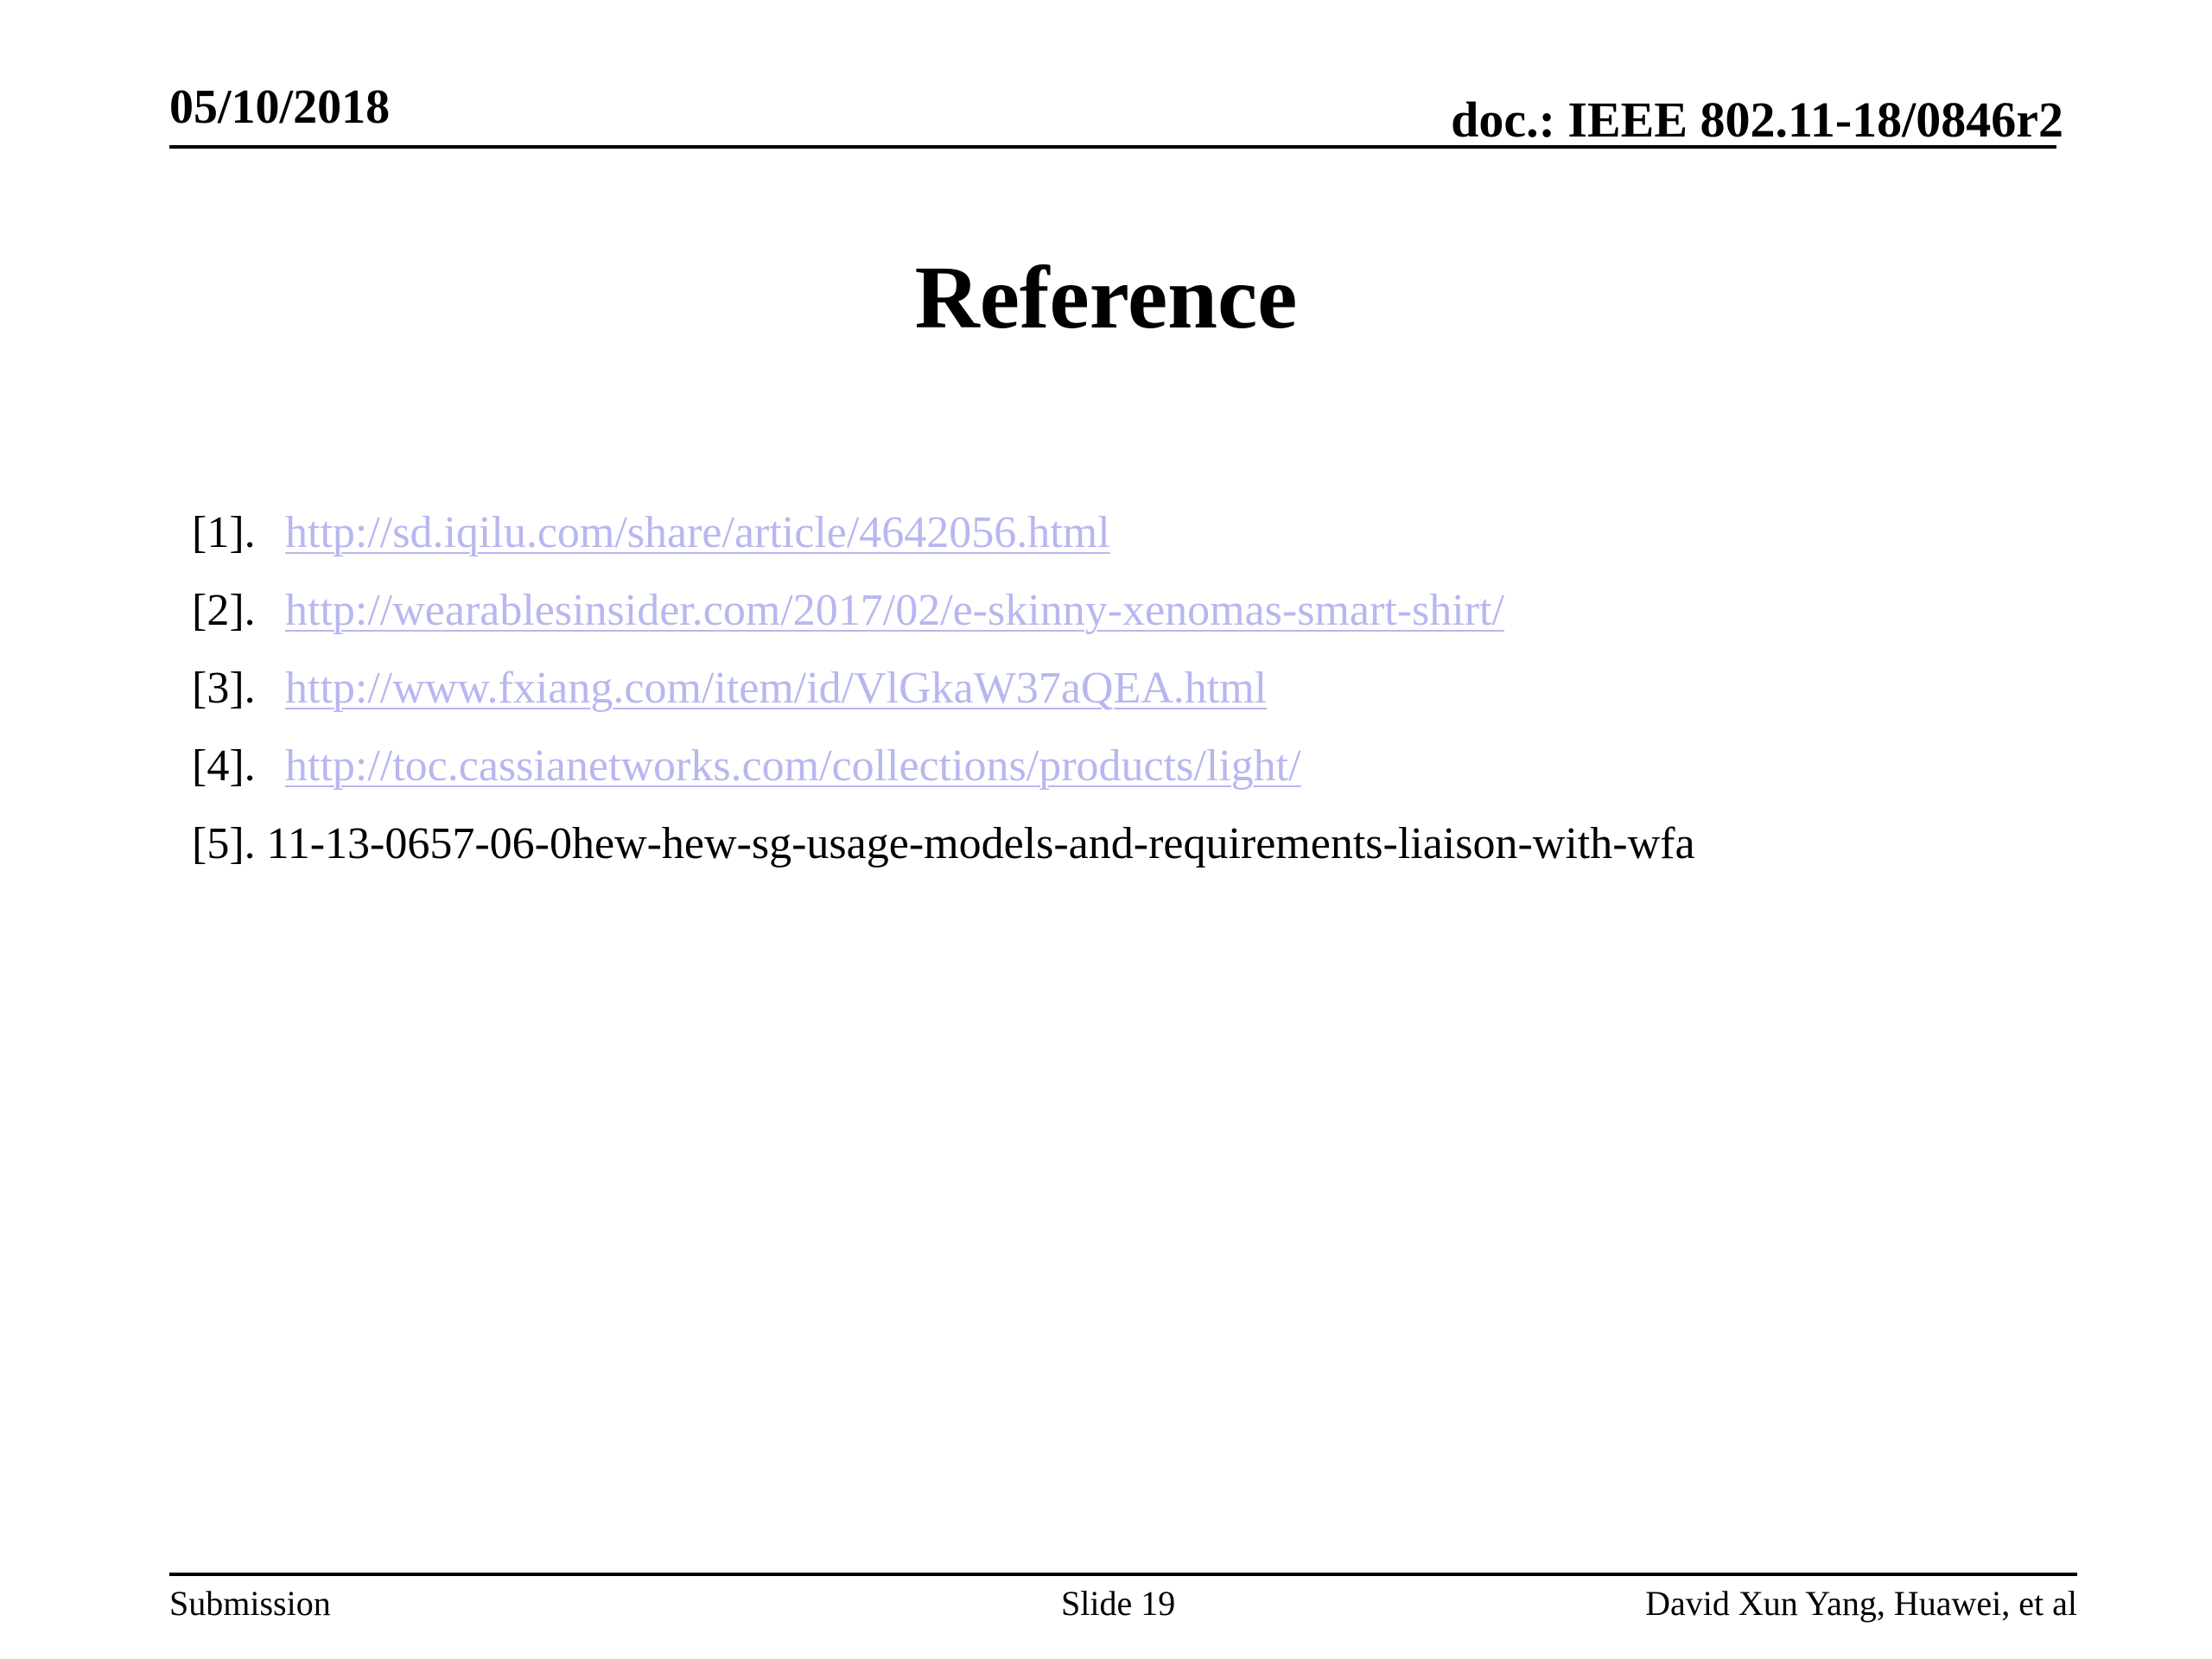 This screenshot has width=2212, height=1659. Describe the element at coordinates (224, 610) in the screenshot. I see `reference-number: [2].` at that location.